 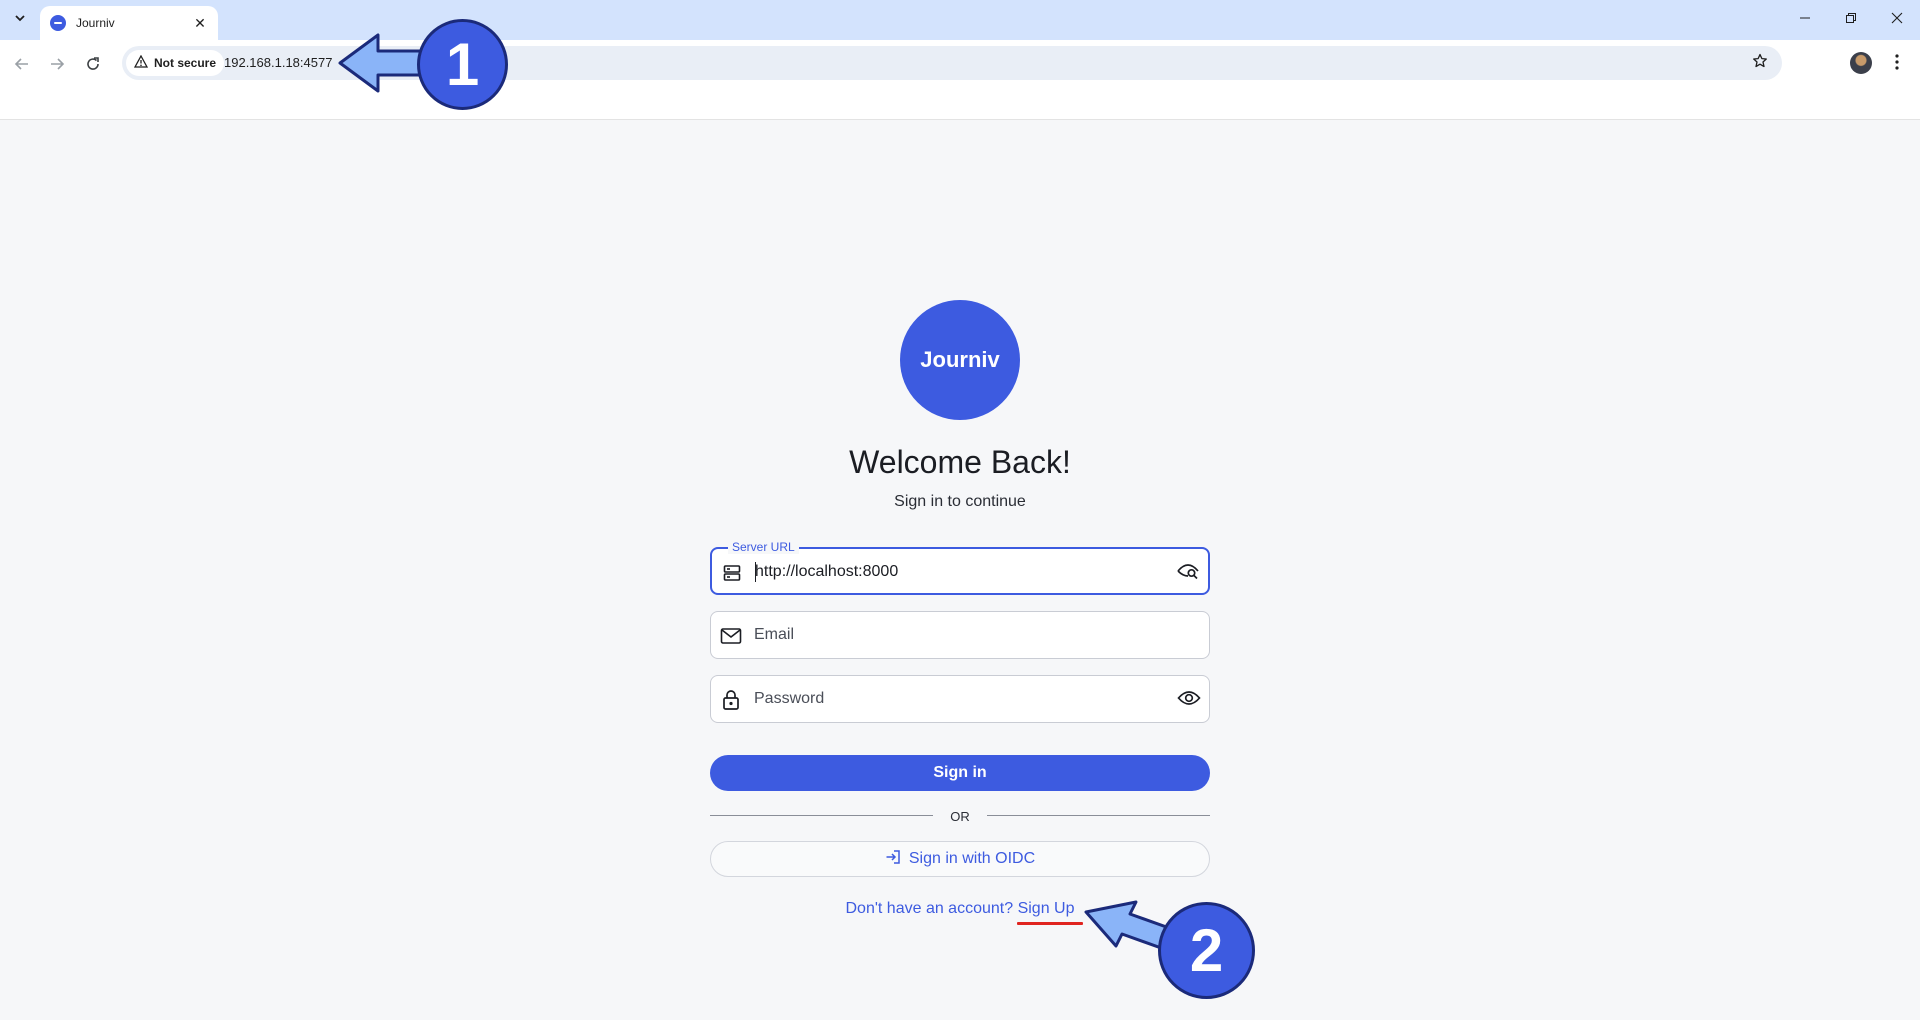 I want to click on restore-button, so click(x=1851, y=20).